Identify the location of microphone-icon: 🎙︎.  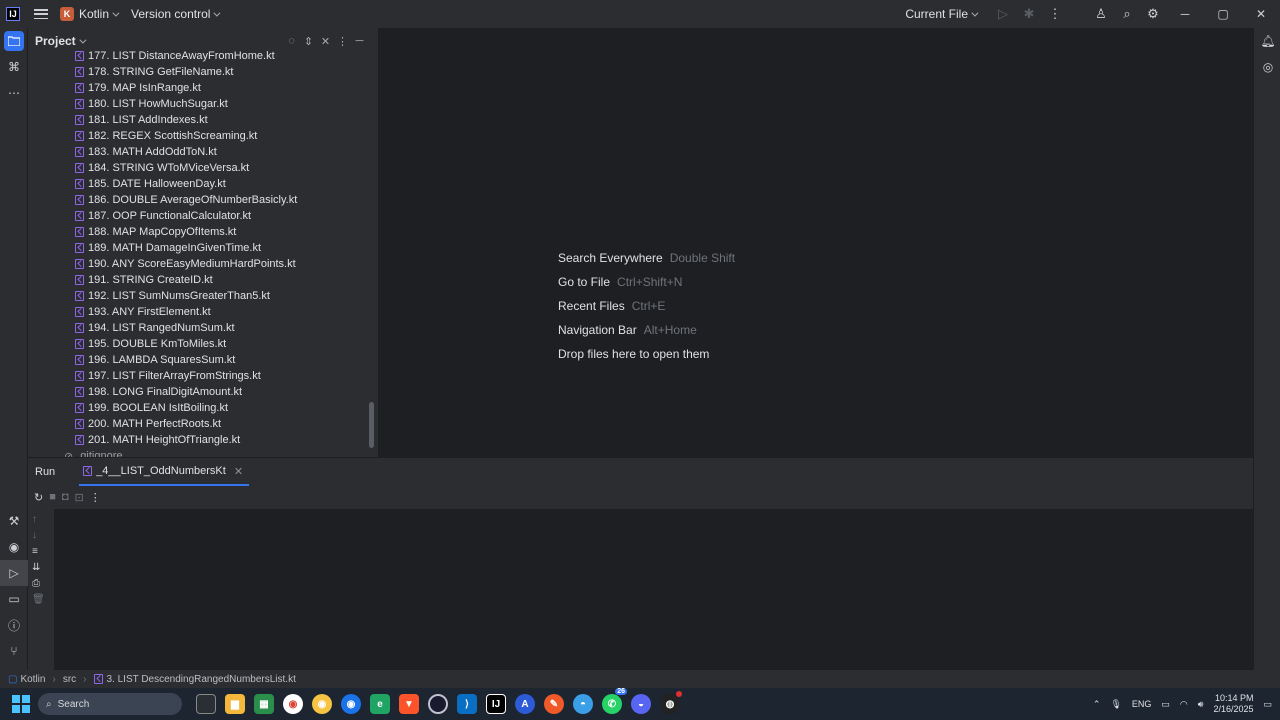
(1115, 704).